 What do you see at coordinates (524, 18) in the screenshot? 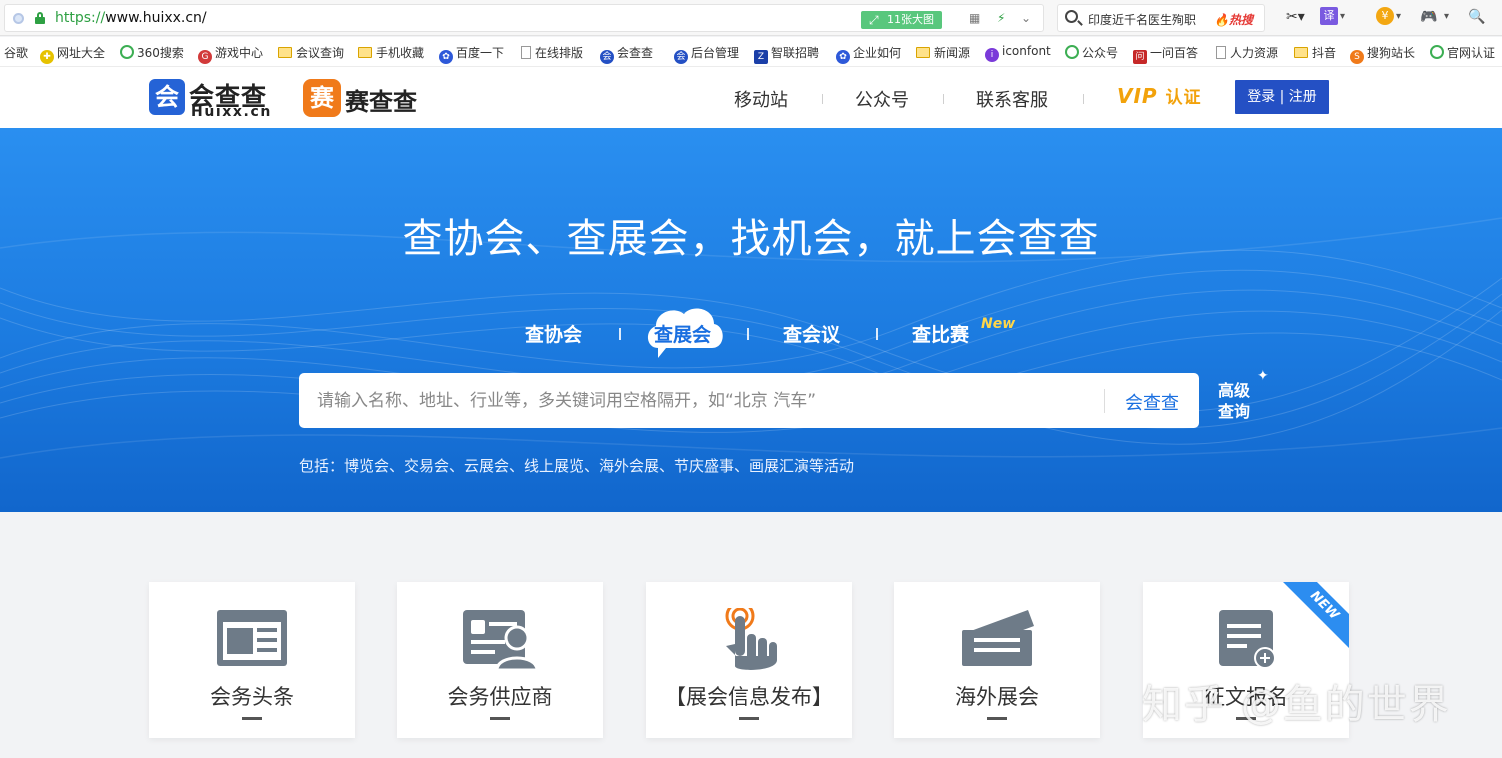
I see `address-bar: https://www.huixx.cn/ ⤢ 11张大图 ▦ ⚡ ⌄` at bounding box center [524, 18].